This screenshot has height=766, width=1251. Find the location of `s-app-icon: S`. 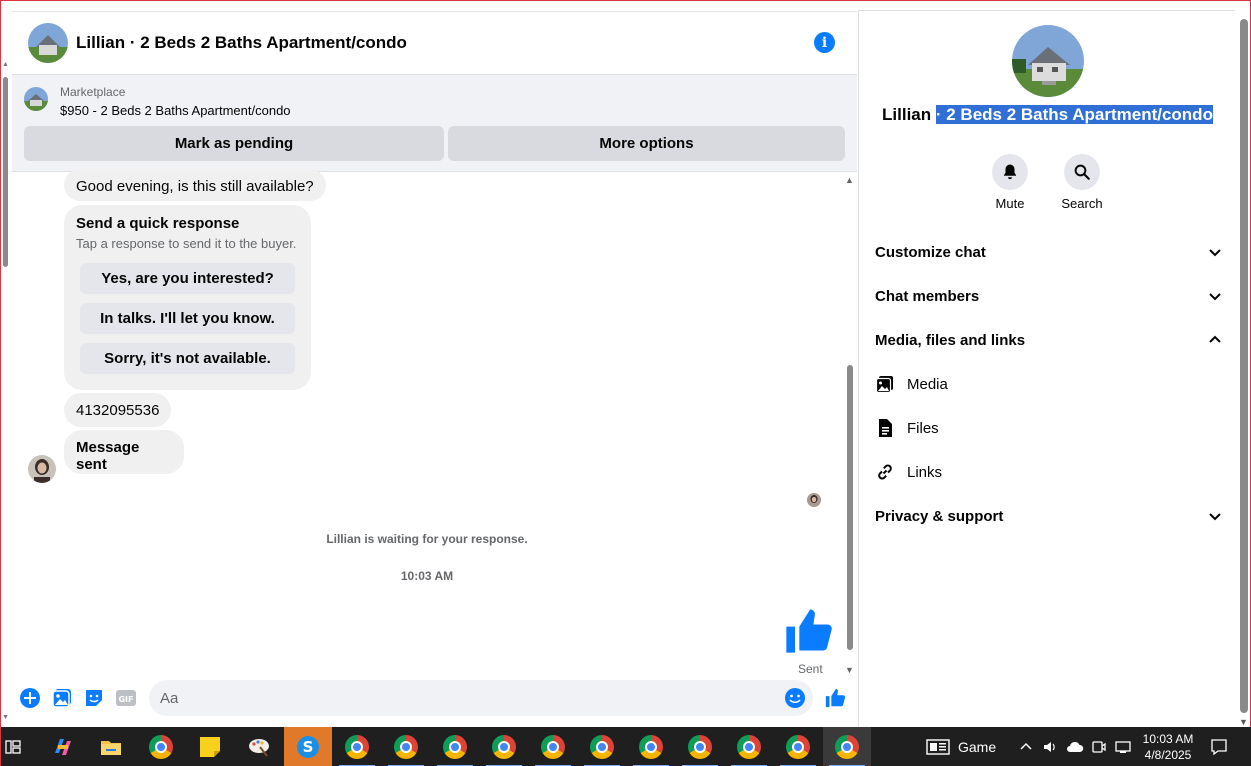

s-app-icon: S is located at coordinates (308, 746).